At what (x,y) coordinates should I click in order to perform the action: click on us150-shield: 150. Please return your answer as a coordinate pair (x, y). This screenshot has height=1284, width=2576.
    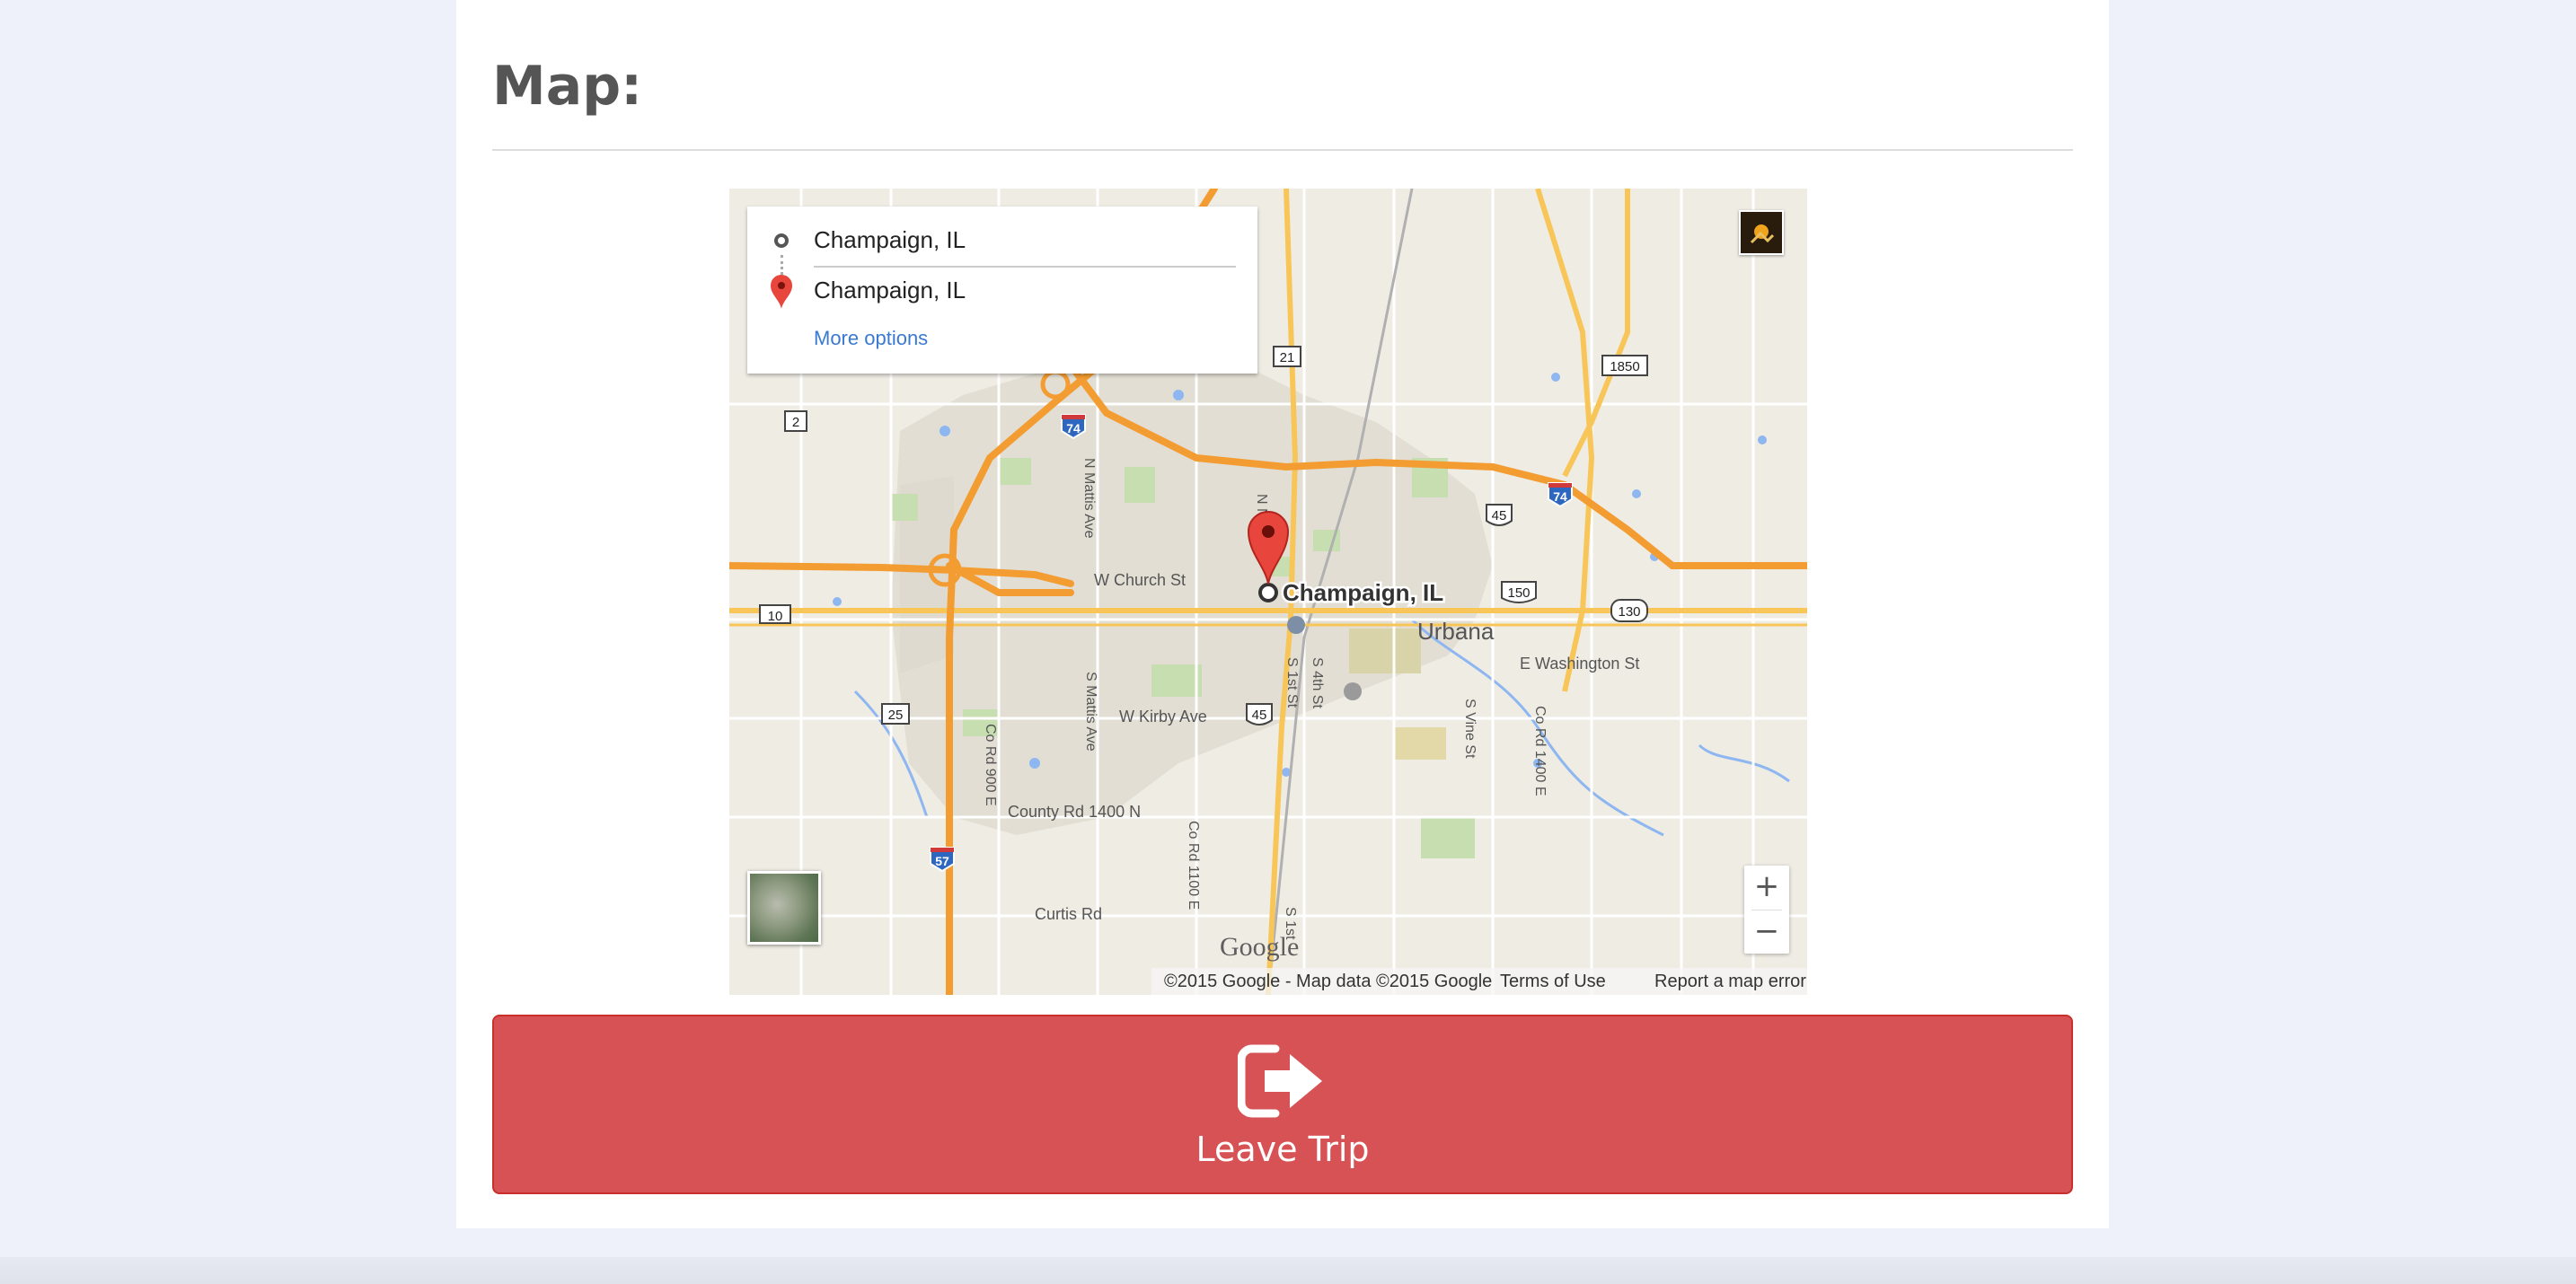
    Looking at the image, I should click on (1519, 592).